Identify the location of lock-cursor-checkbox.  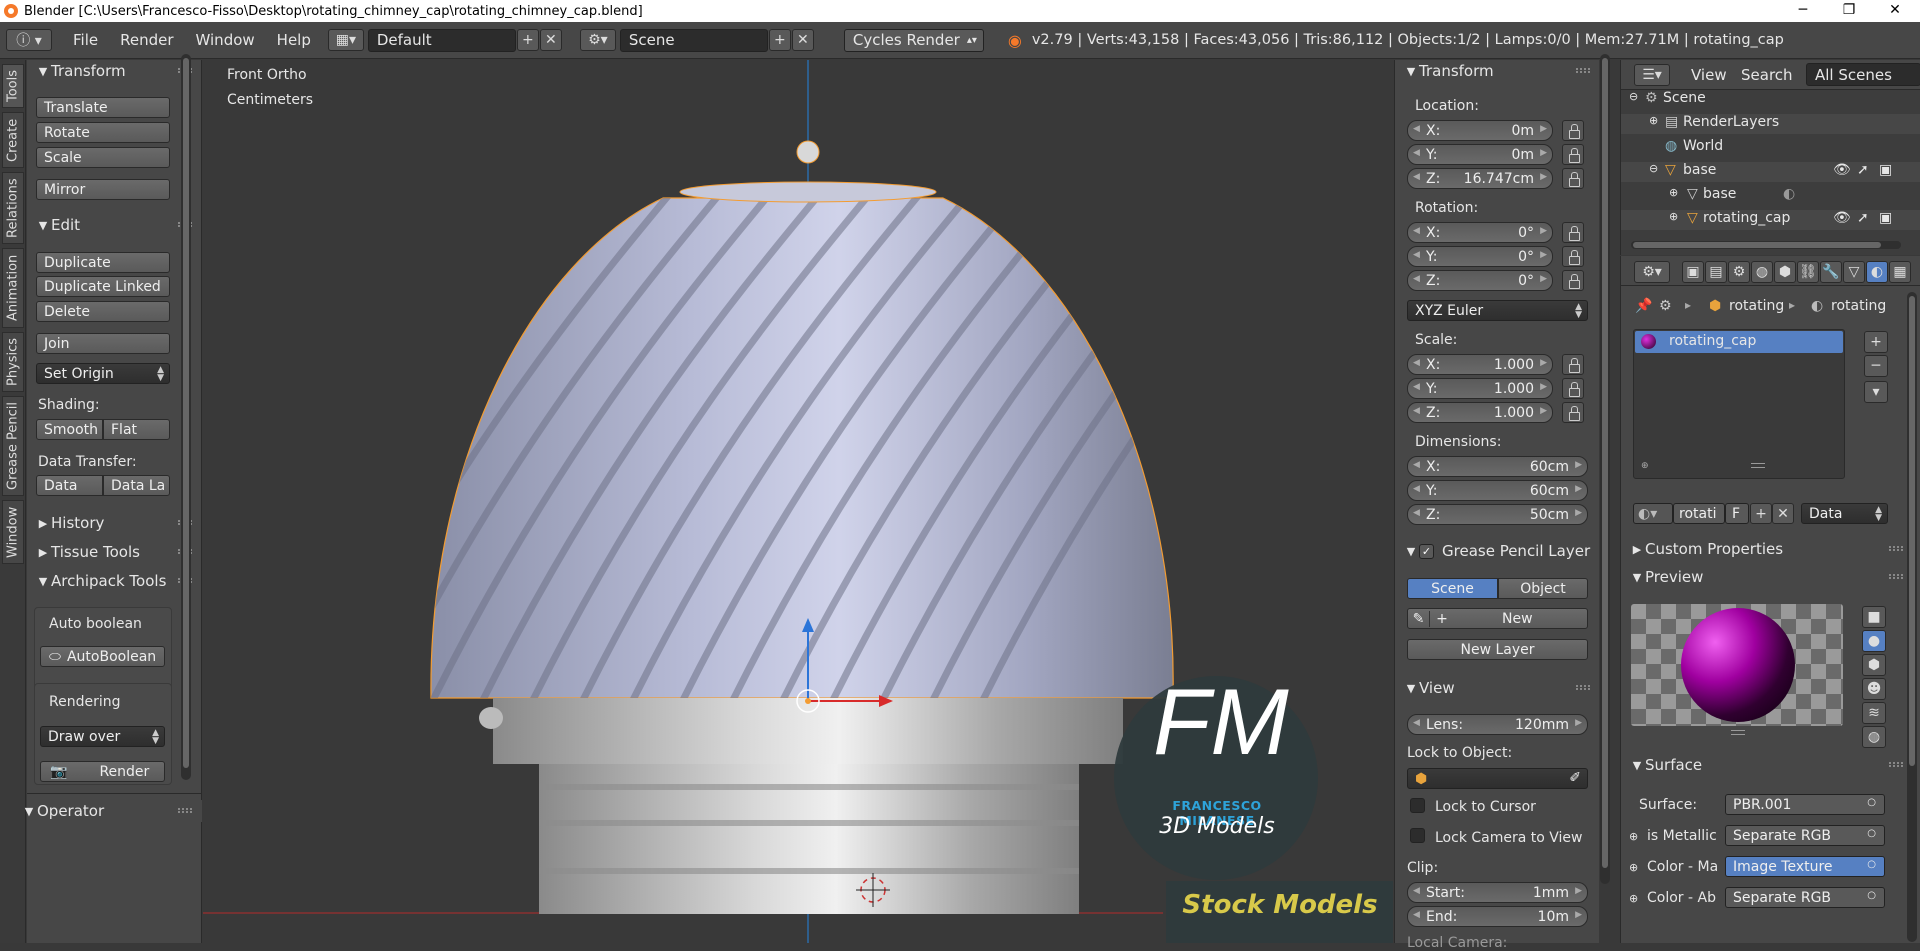
(1417, 805).